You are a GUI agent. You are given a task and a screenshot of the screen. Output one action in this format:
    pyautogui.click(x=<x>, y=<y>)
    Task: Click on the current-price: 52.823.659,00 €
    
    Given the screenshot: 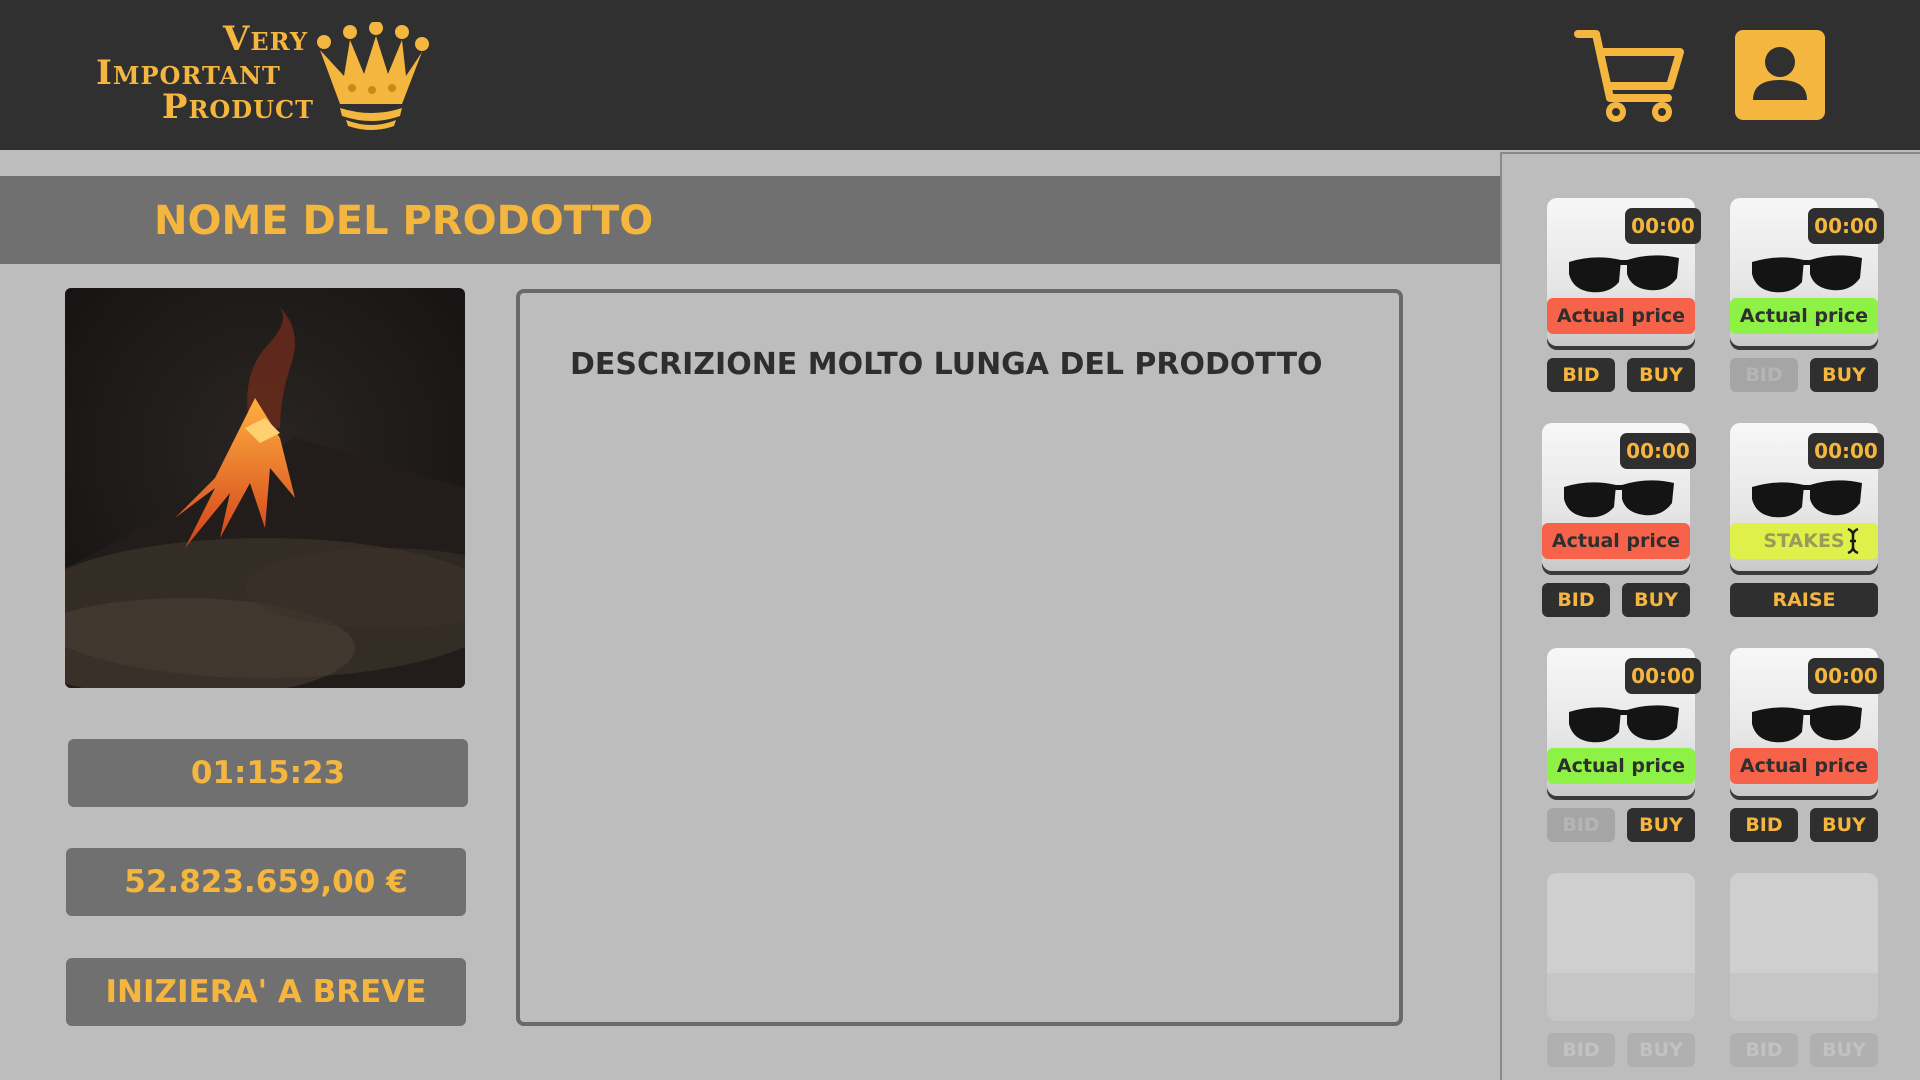 What is the action you would take?
    pyautogui.click(x=266, y=882)
    